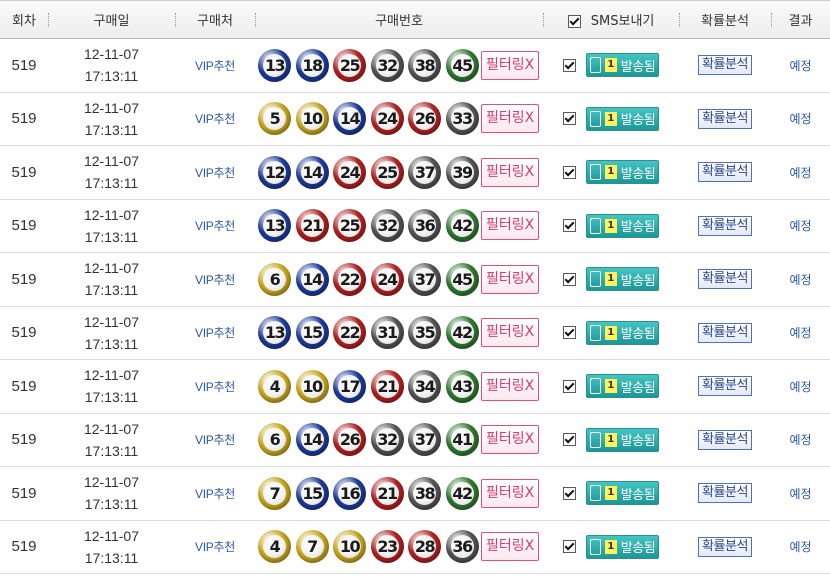  I want to click on sms-cell: 1 발송됨, so click(611, 66).